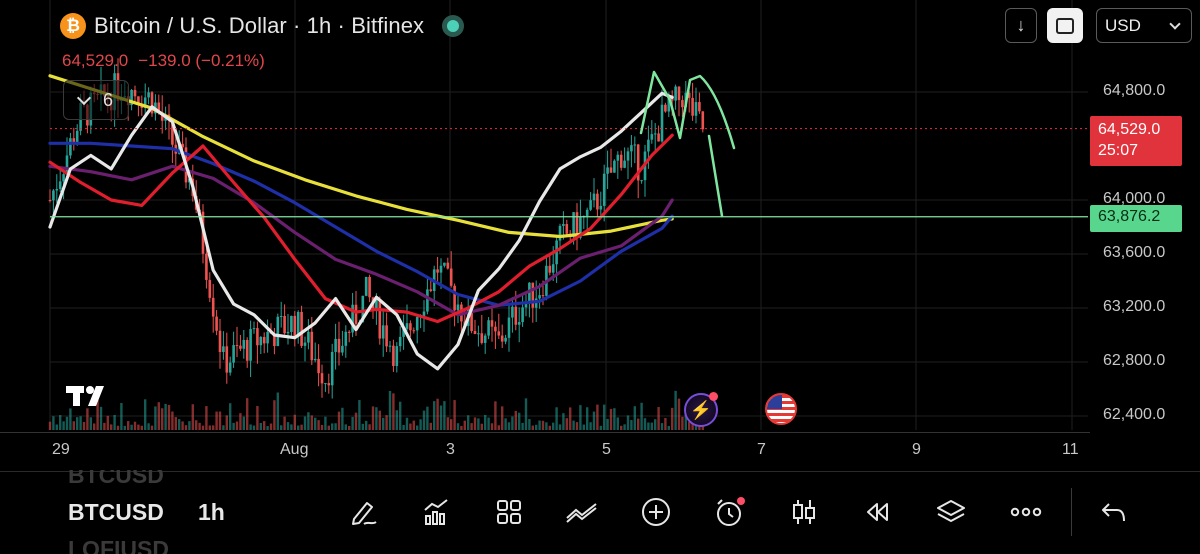 This screenshot has height=554, width=1200. I want to click on tradingview-logo, so click(91, 399).